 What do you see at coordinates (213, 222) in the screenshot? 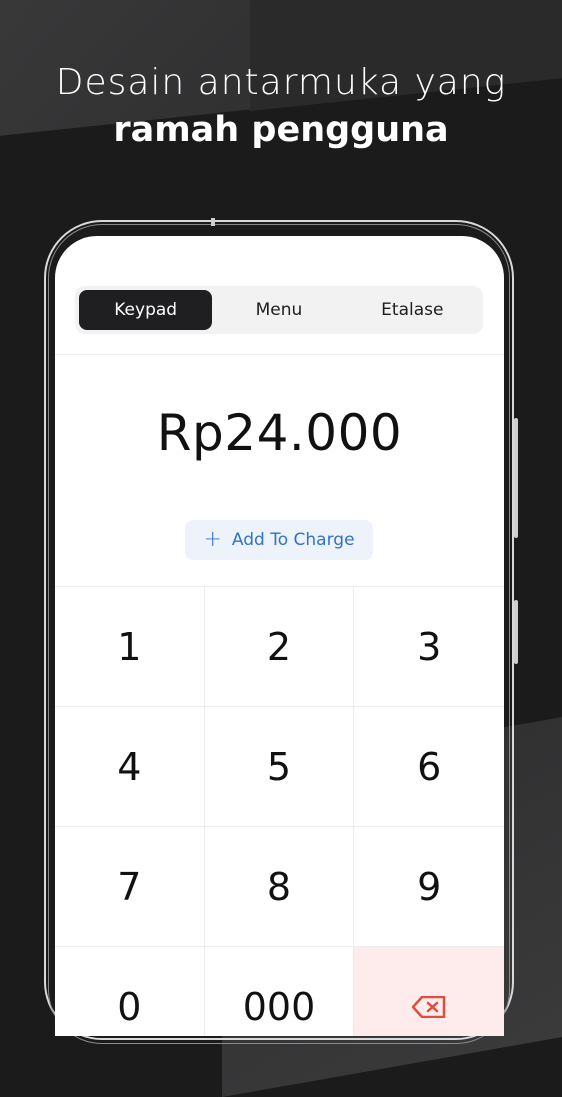
I see `phone-notch-mark` at bounding box center [213, 222].